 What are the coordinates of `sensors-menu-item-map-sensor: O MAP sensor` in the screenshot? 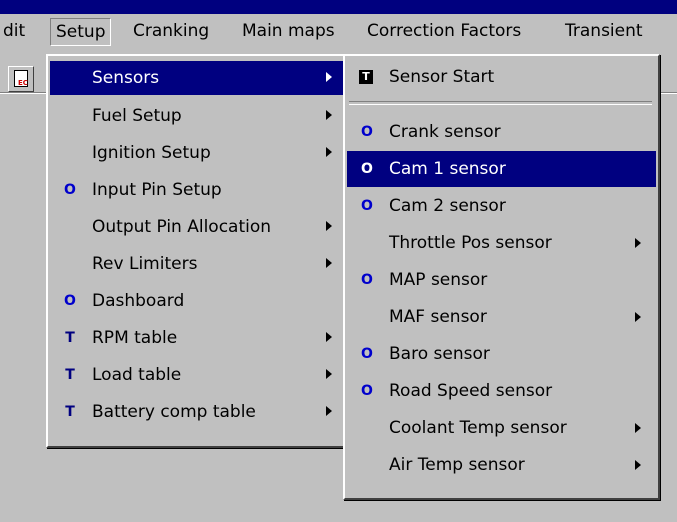 It's located at (501, 280).